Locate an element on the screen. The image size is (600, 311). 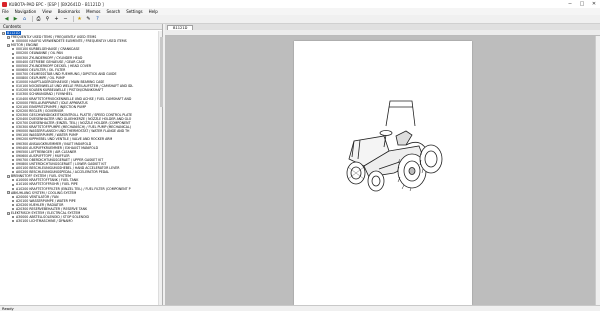
contents-title: Contents is located at coordinates (12, 26).